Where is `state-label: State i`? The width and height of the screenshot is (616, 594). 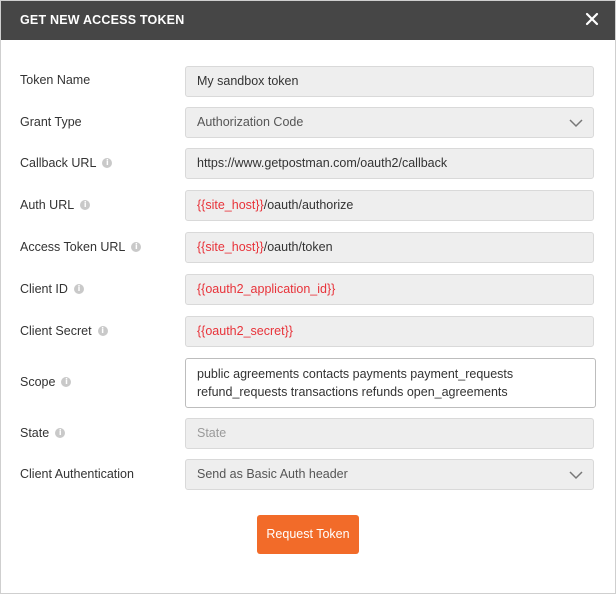 state-label: State i is located at coordinates (43, 433).